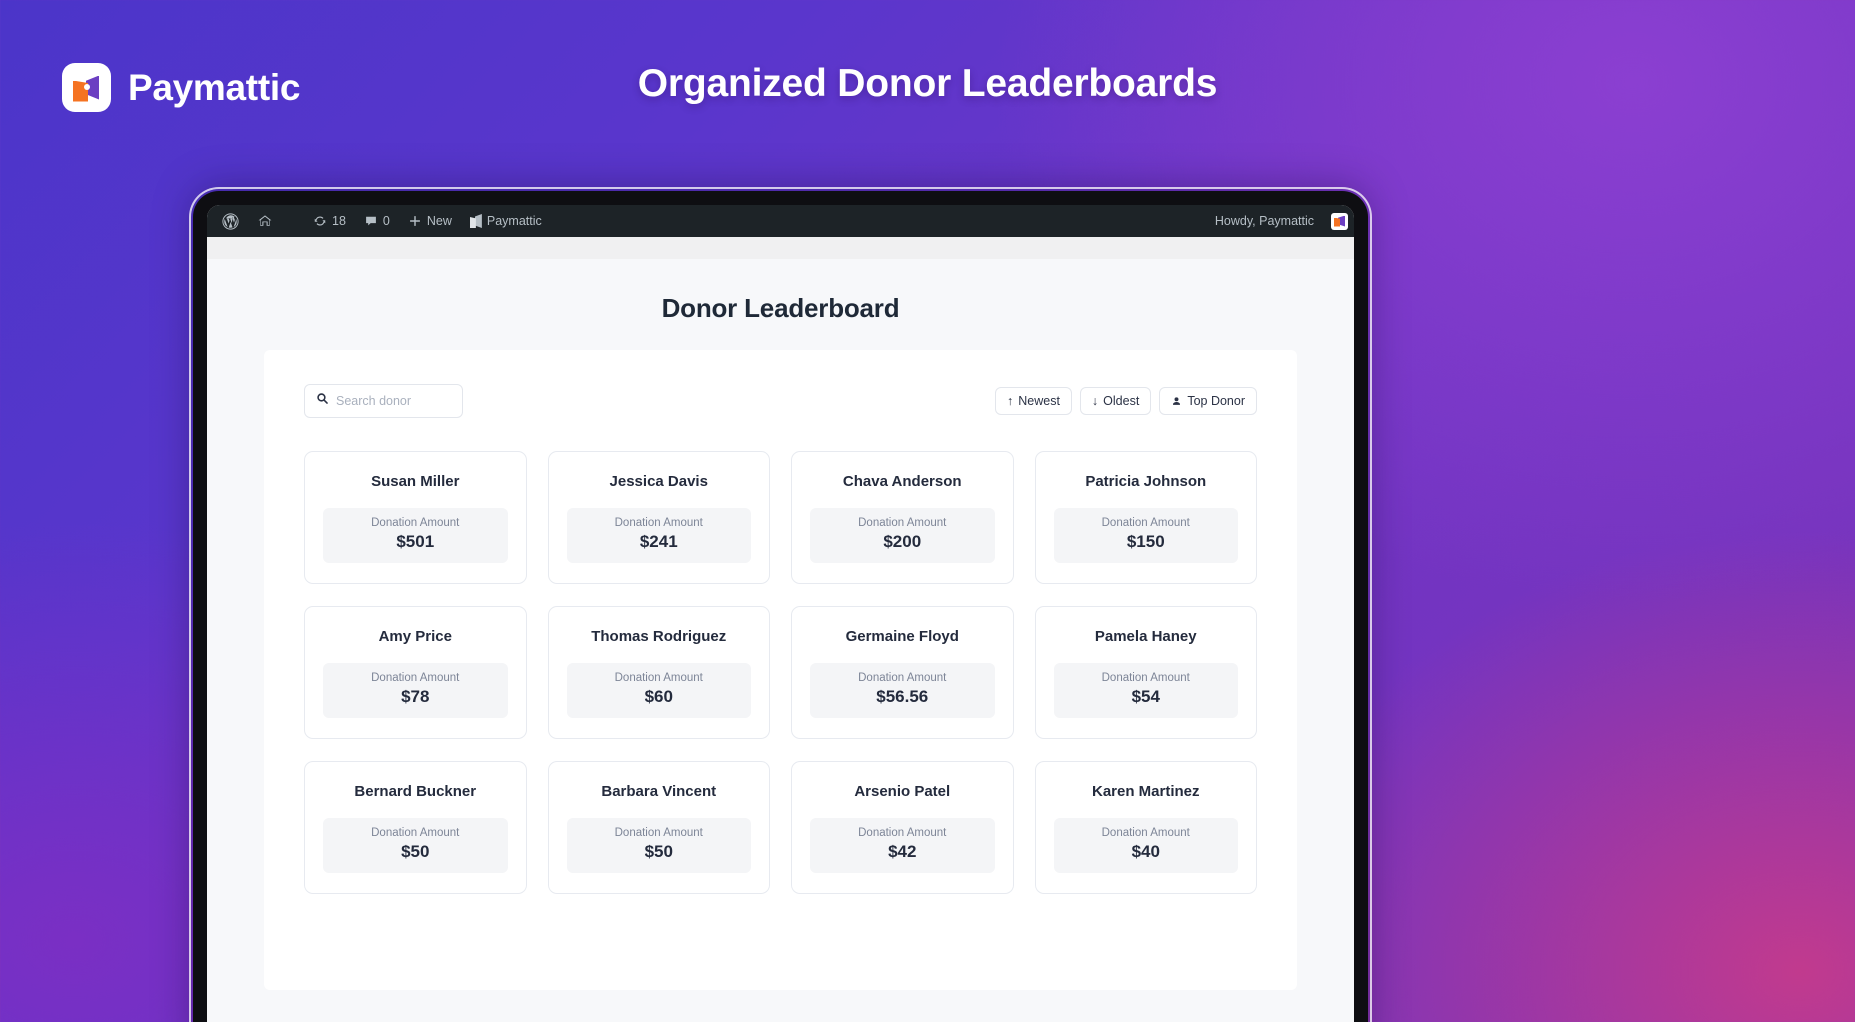  I want to click on arrow-down-icon: ↓, so click(1095, 400).